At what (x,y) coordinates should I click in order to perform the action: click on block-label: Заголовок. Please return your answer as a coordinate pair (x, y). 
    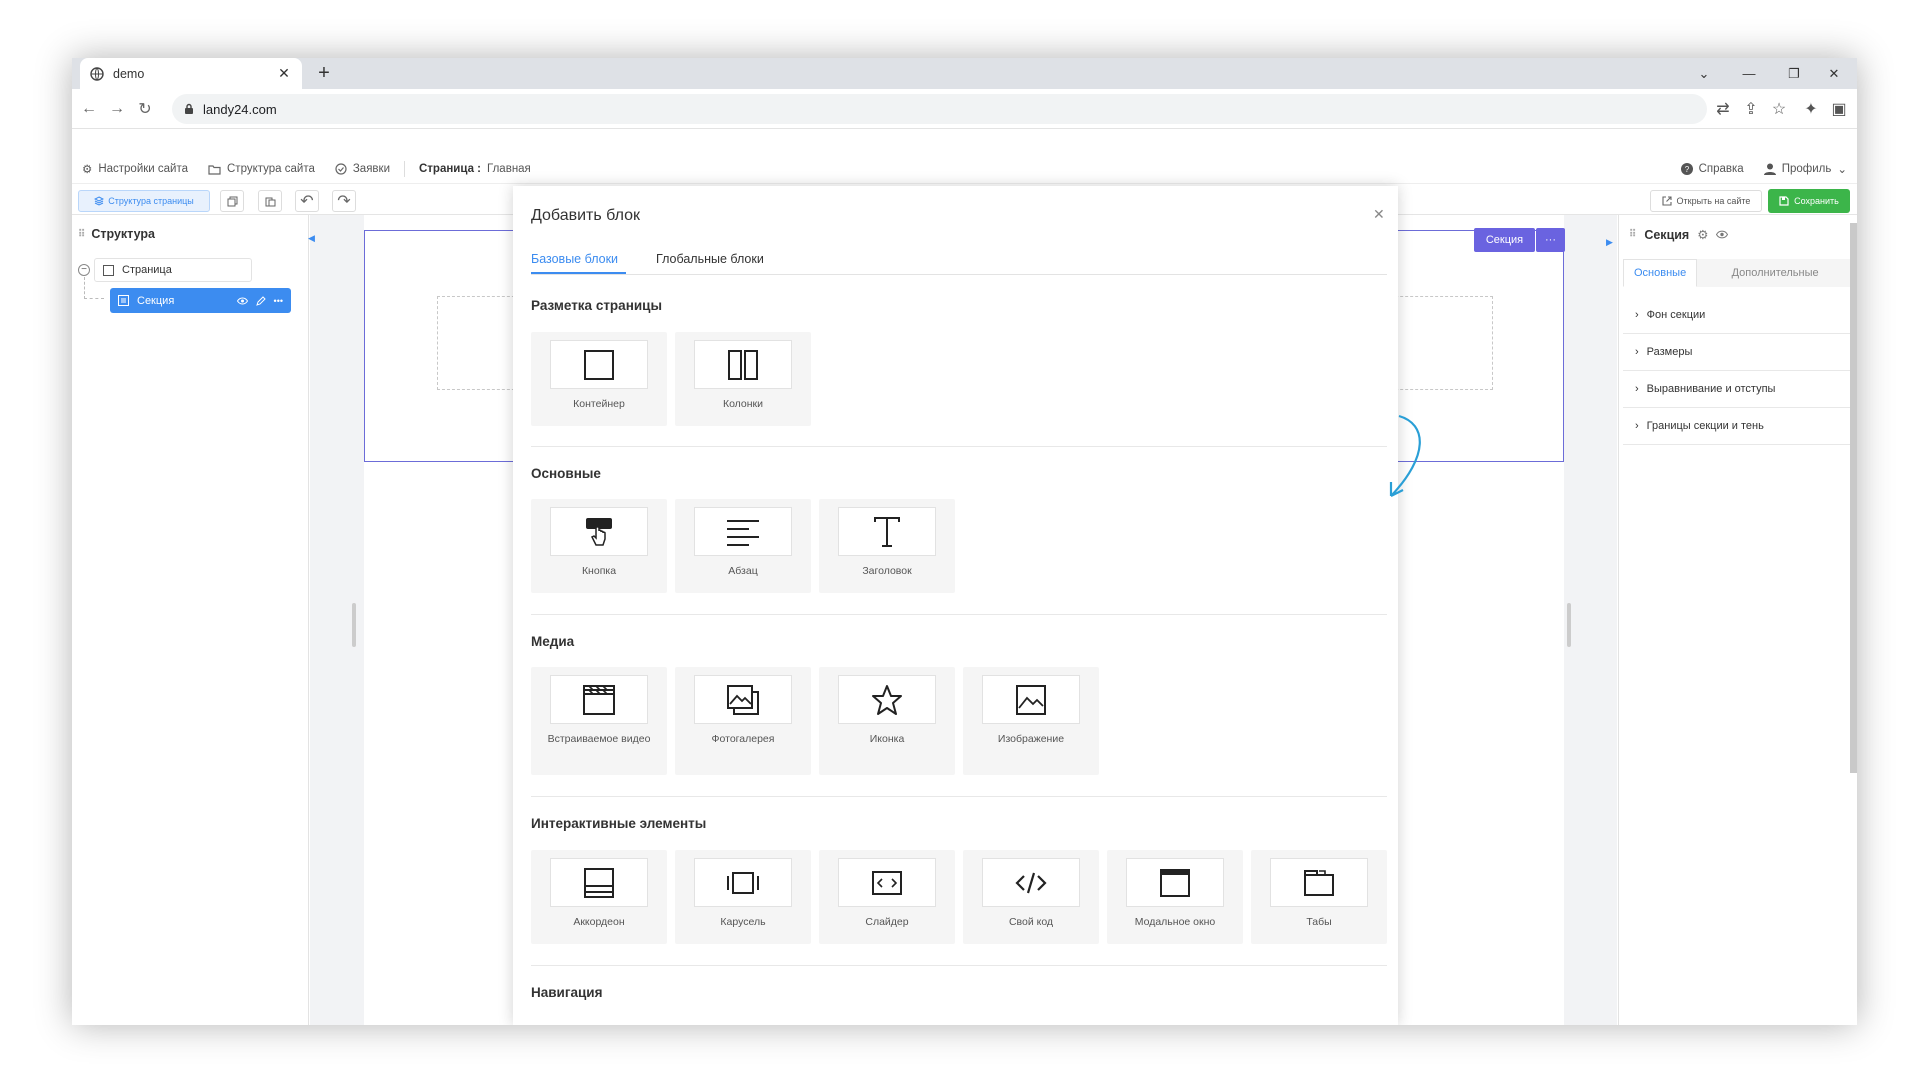
    Looking at the image, I should click on (887, 571).